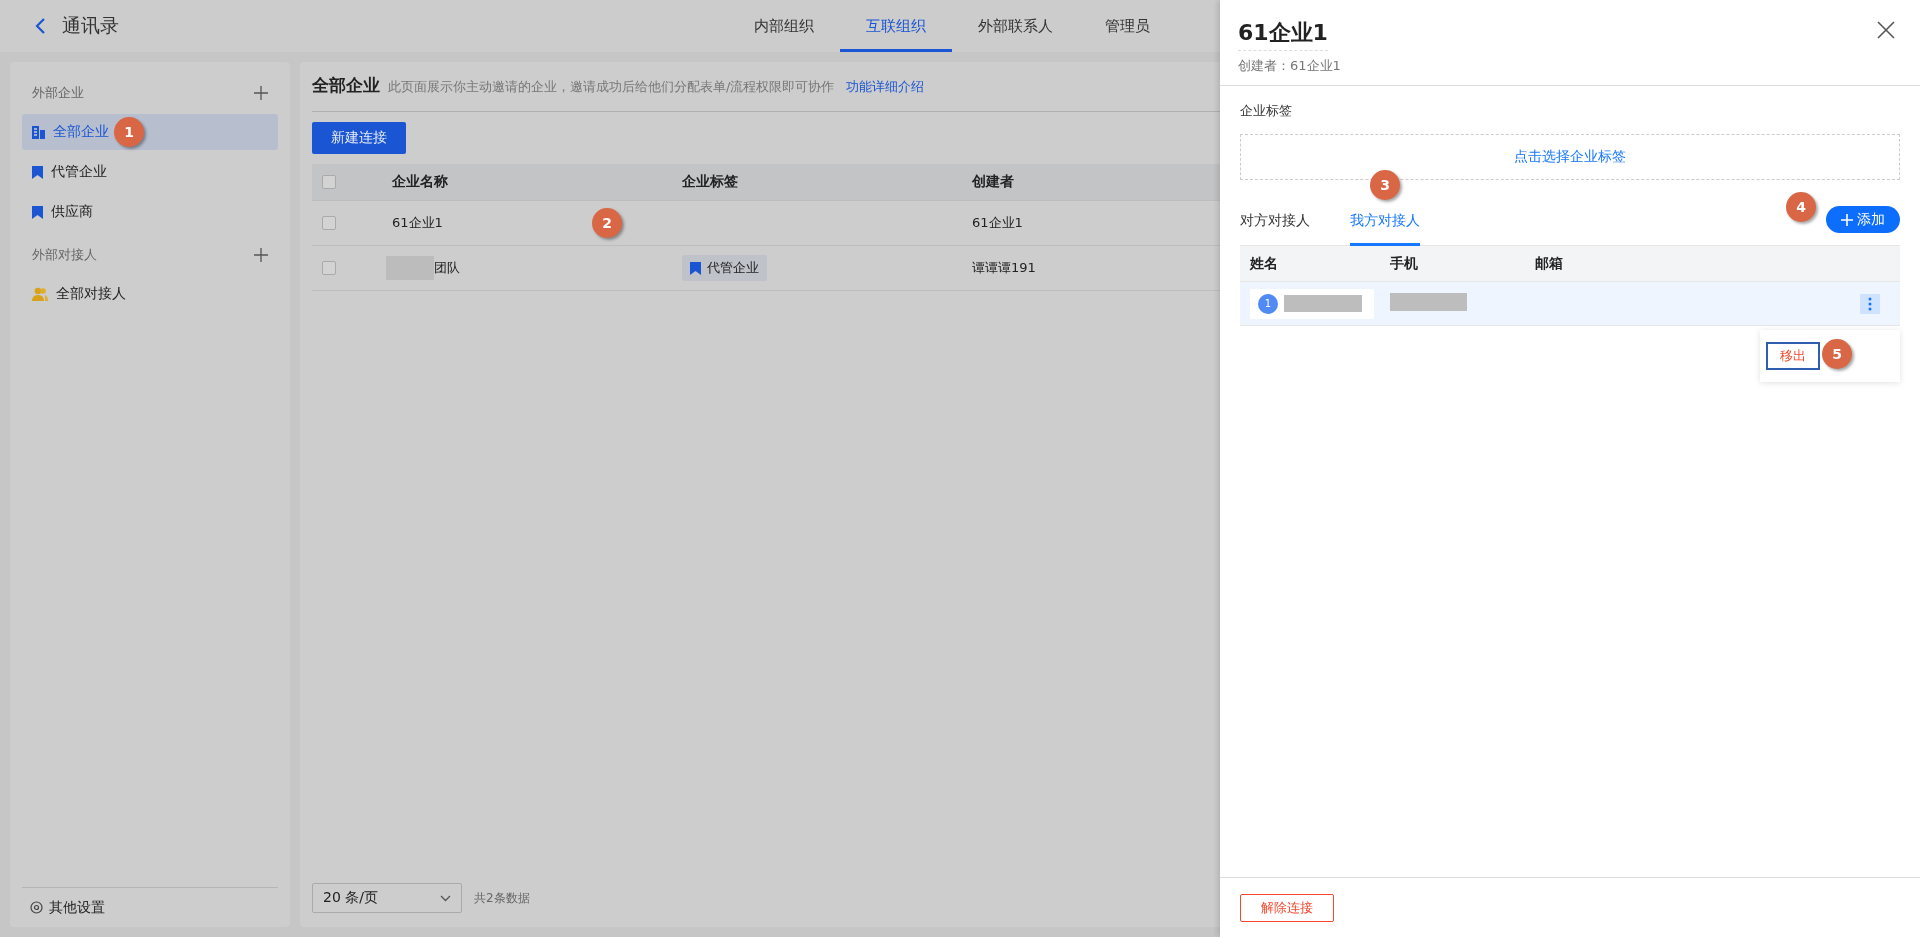 The image size is (1920, 937). What do you see at coordinates (1837, 354) in the screenshot?
I see `step-marker: 5` at bounding box center [1837, 354].